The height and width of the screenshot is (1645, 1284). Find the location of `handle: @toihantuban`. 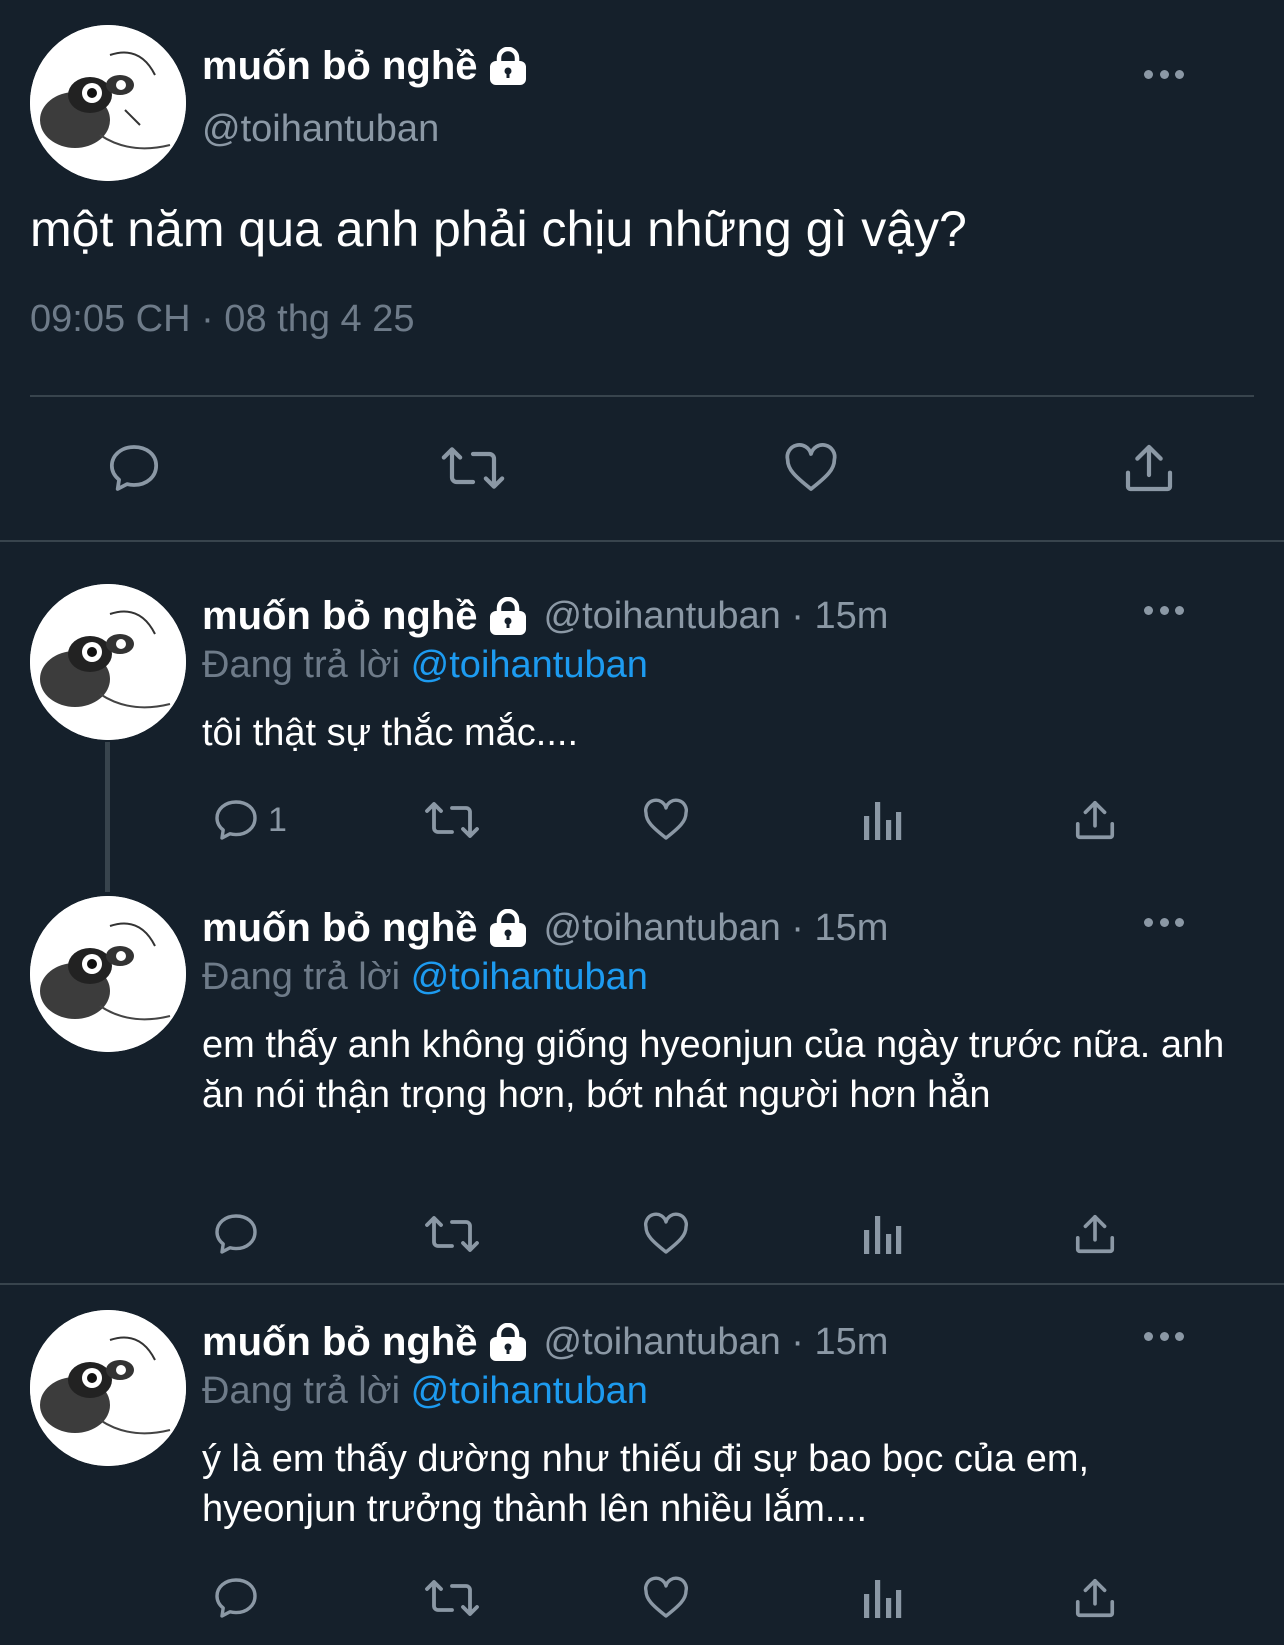

handle: @toihantuban is located at coordinates (320, 129).